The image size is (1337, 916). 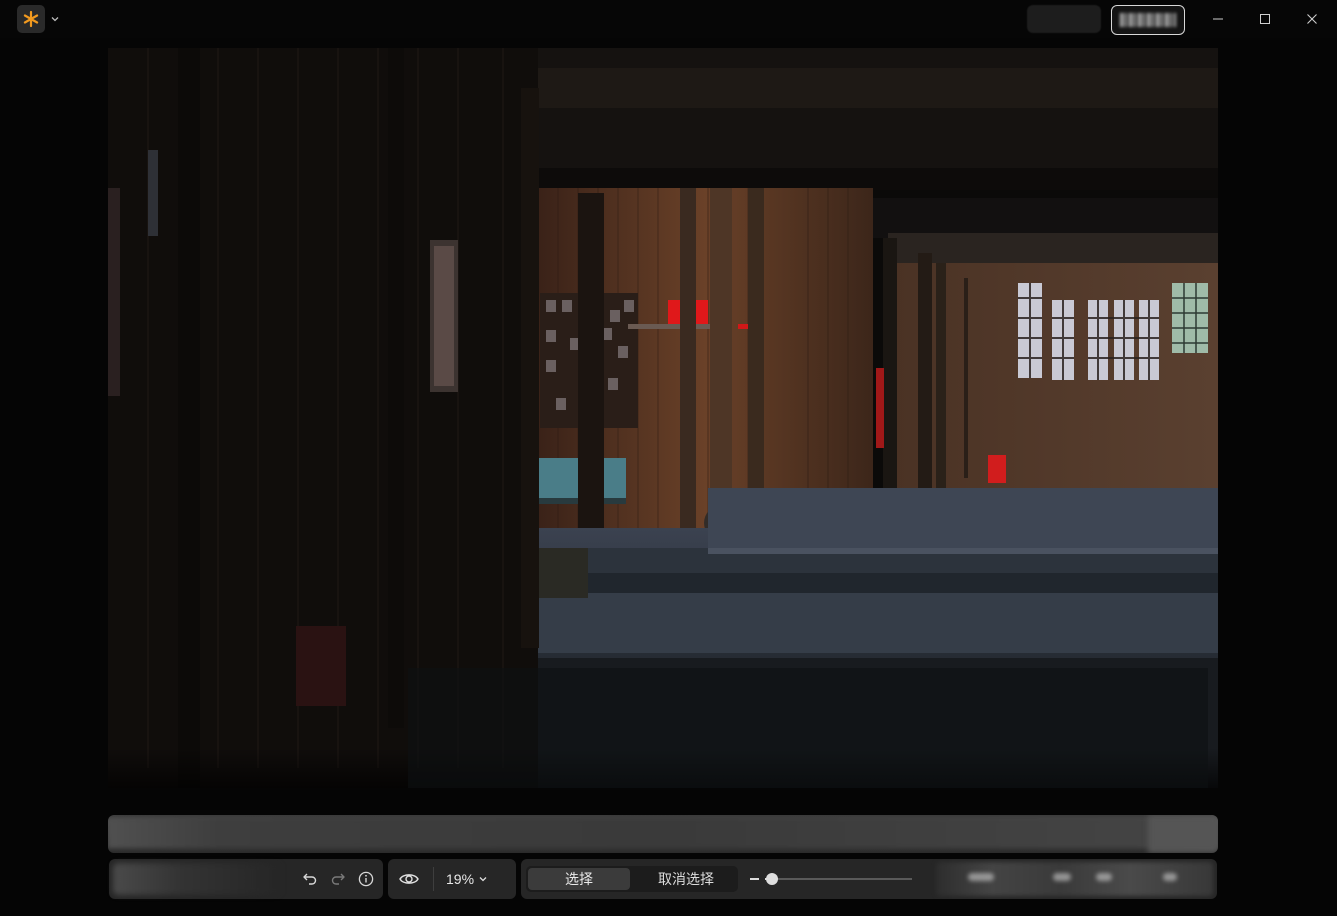 I want to click on zoom-value: 19%, so click(x=460, y=879).